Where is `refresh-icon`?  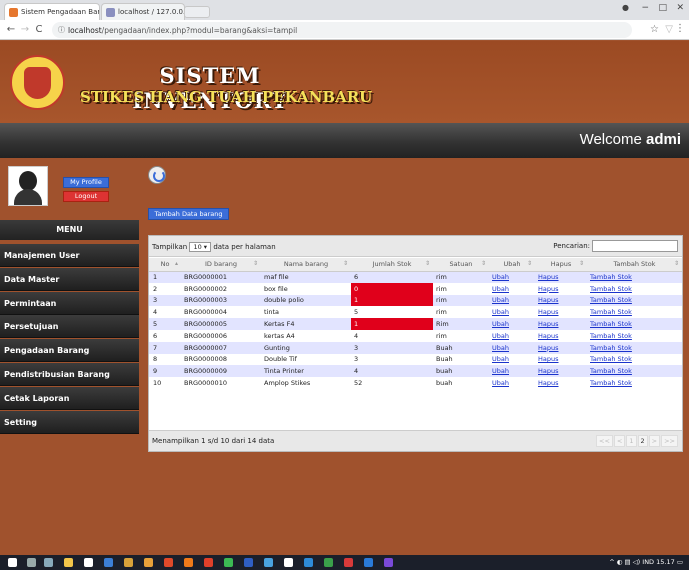
refresh-icon is located at coordinates (157, 175).